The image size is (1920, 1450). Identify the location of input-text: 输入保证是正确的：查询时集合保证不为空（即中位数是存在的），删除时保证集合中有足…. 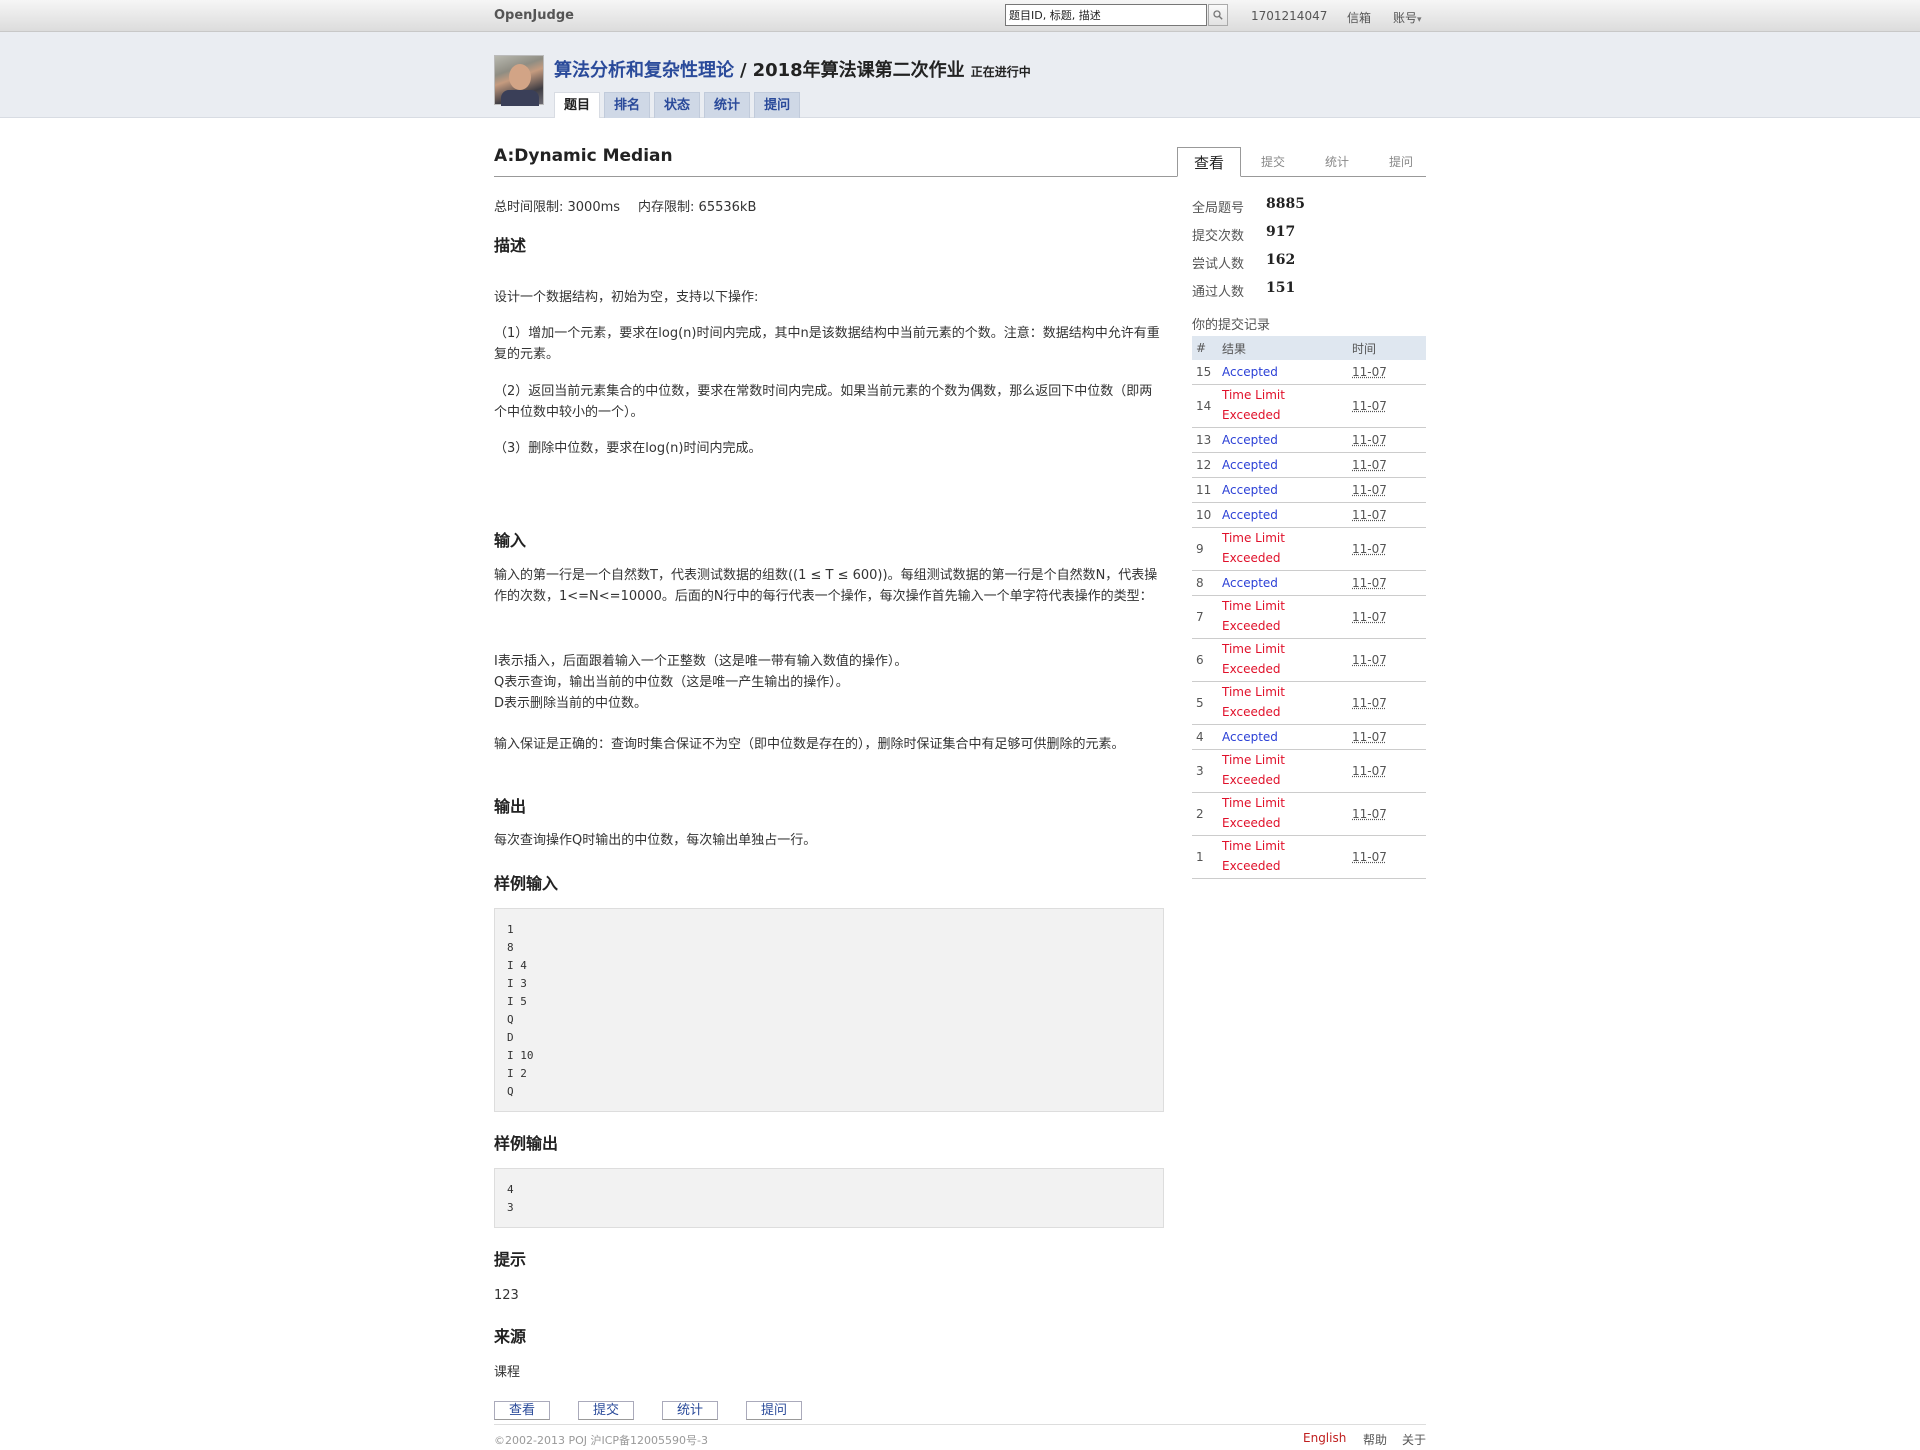
(809, 744).